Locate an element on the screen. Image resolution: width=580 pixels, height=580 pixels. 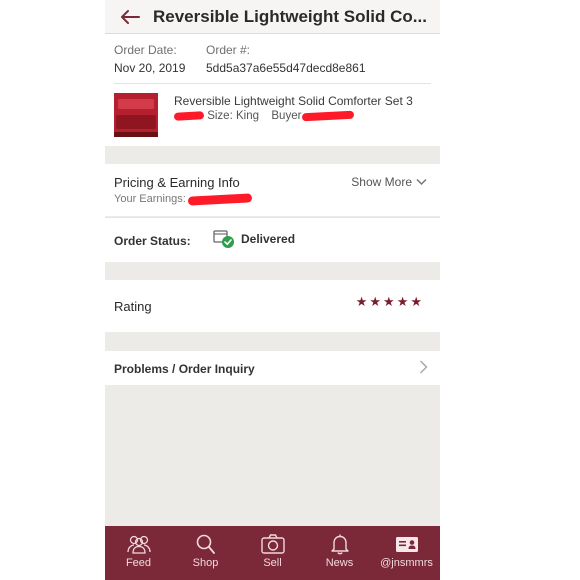
order-number-value: 5dd5a37a6e55d47decd8e861 is located at coordinates (286, 68).